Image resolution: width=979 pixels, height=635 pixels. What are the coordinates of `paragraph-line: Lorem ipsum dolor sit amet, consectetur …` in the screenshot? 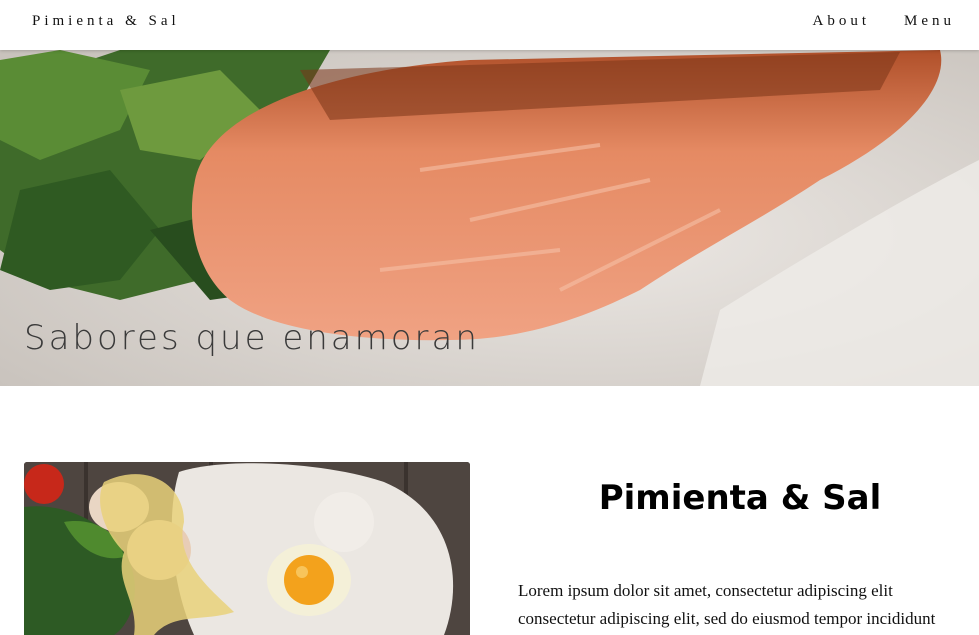 It's located at (705, 590).